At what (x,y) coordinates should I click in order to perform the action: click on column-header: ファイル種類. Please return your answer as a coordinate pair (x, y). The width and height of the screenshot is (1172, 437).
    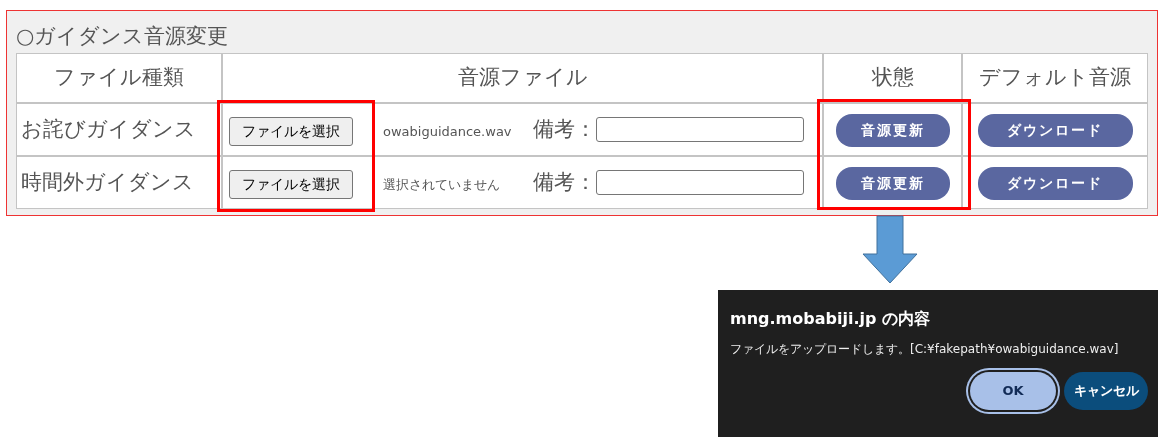
    Looking at the image, I should click on (119, 78).